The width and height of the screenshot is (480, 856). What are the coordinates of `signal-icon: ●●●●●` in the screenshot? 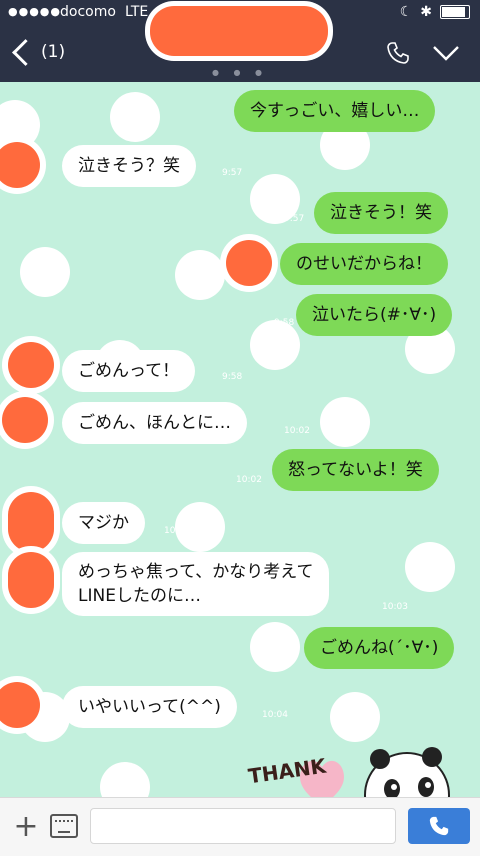 It's located at (34, 11).